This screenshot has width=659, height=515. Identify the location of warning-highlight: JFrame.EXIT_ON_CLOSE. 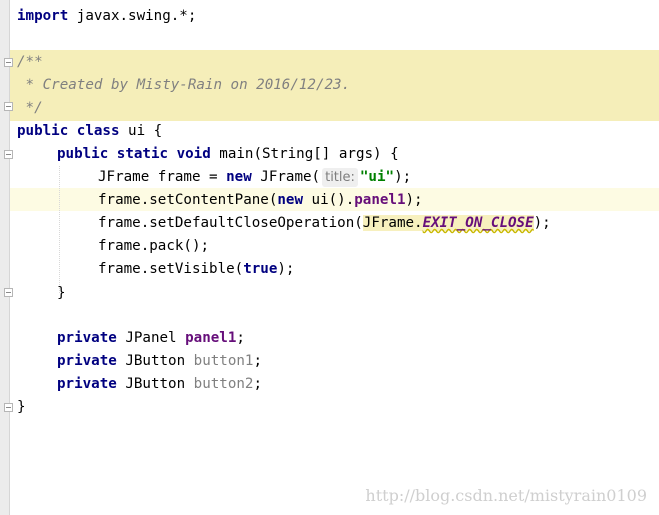
(448, 223).